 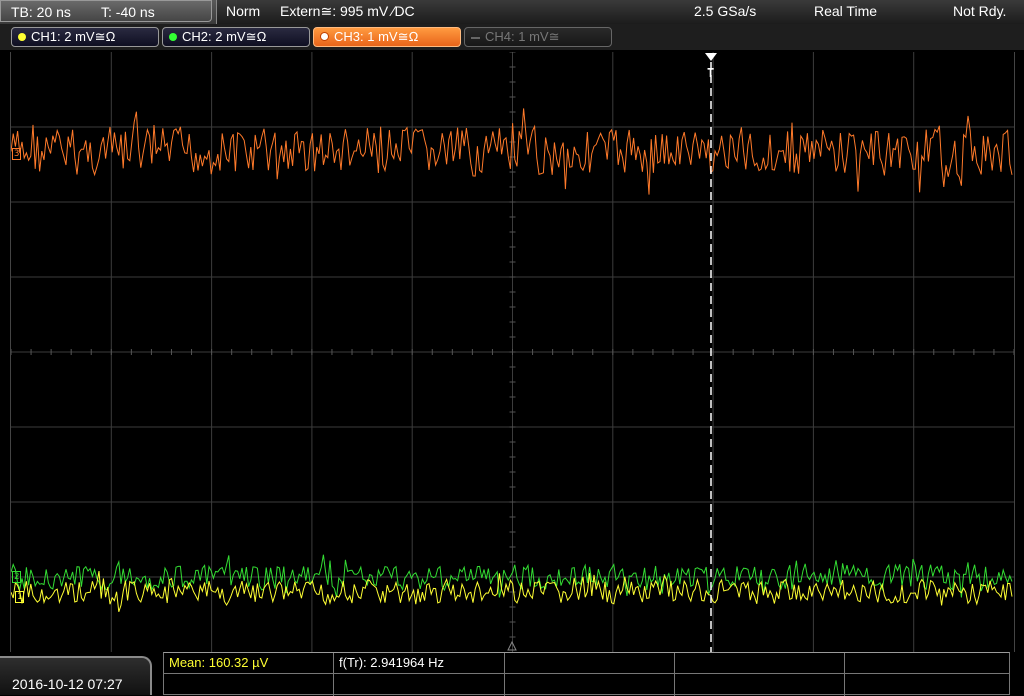 What do you see at coordinates (73, 36) in the screenshot?
I see `ch1-label: CH1: 2 mV≅Ω` at bounding box center [73, 36].